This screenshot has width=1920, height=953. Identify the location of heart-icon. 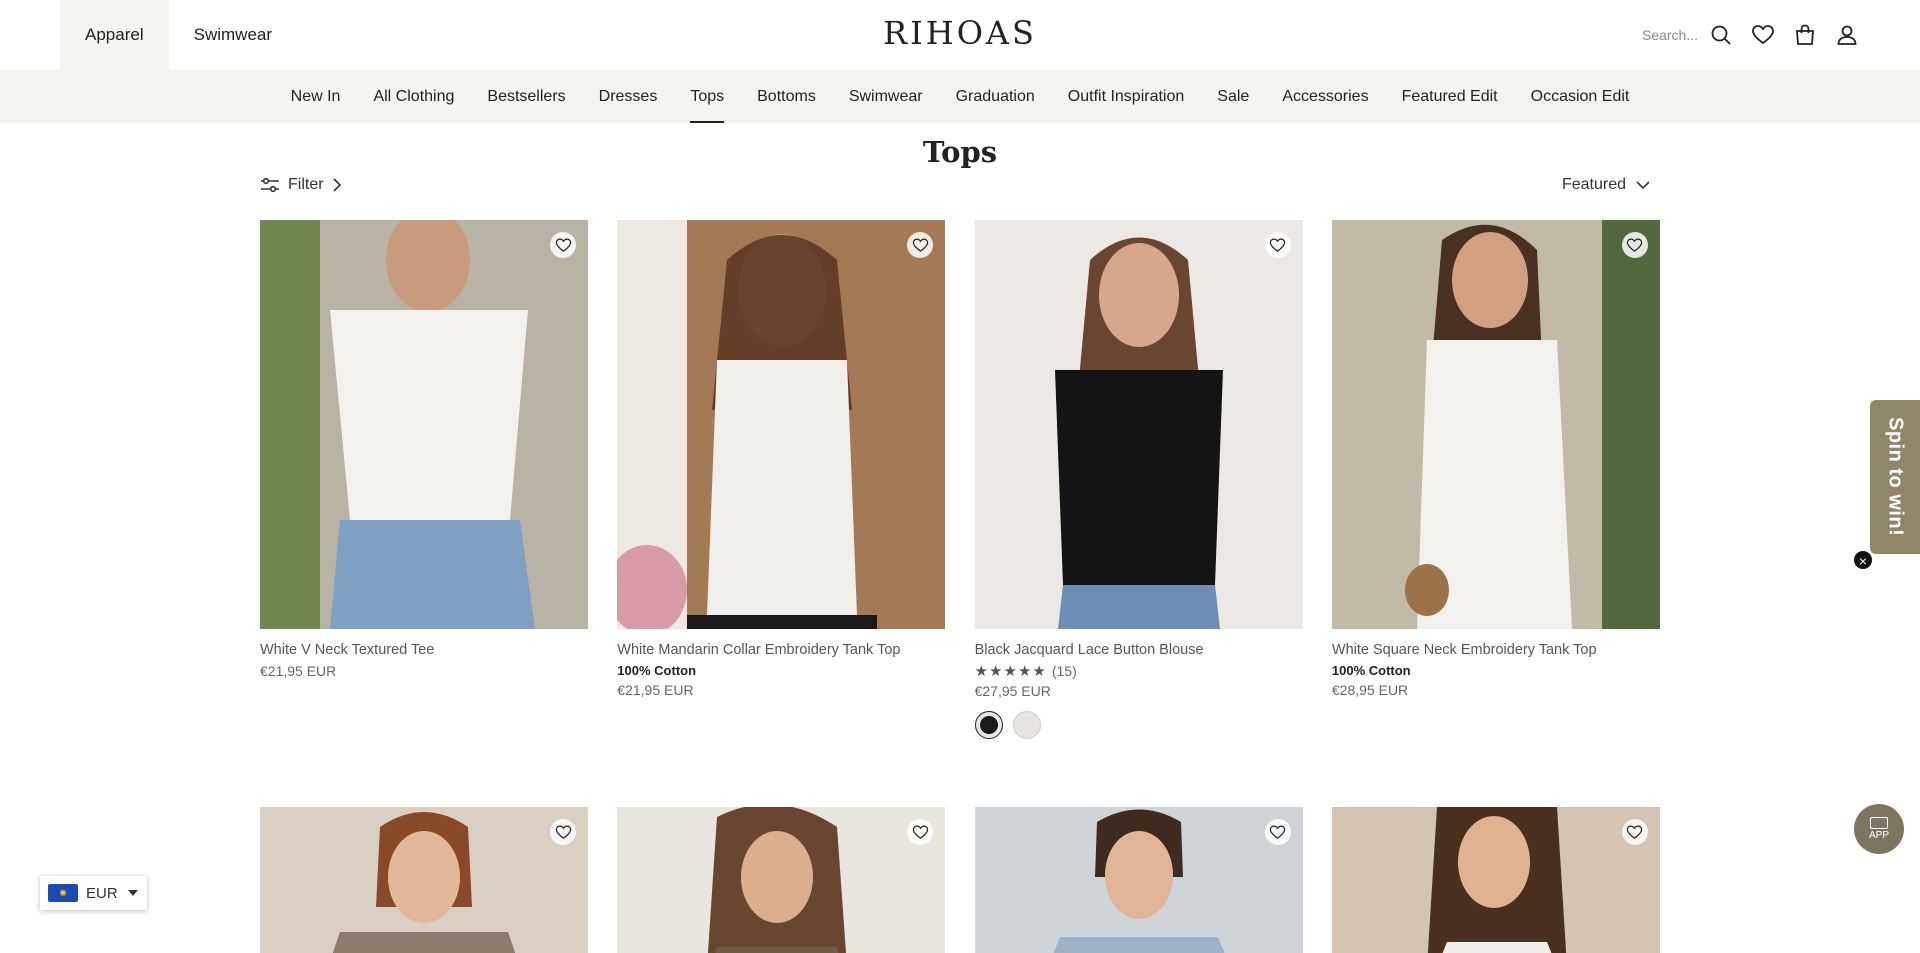
(1763, 35).